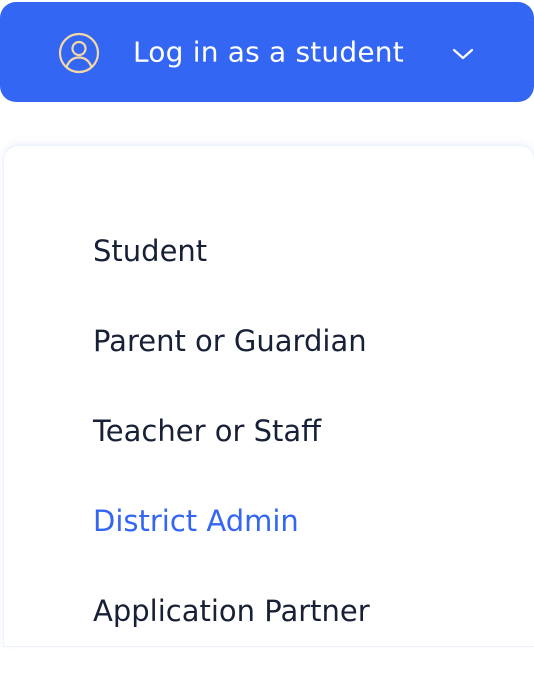 This screenshot has width=534, height=681. I want to click on login-role-button: Log in as a student, so click(267, 52).